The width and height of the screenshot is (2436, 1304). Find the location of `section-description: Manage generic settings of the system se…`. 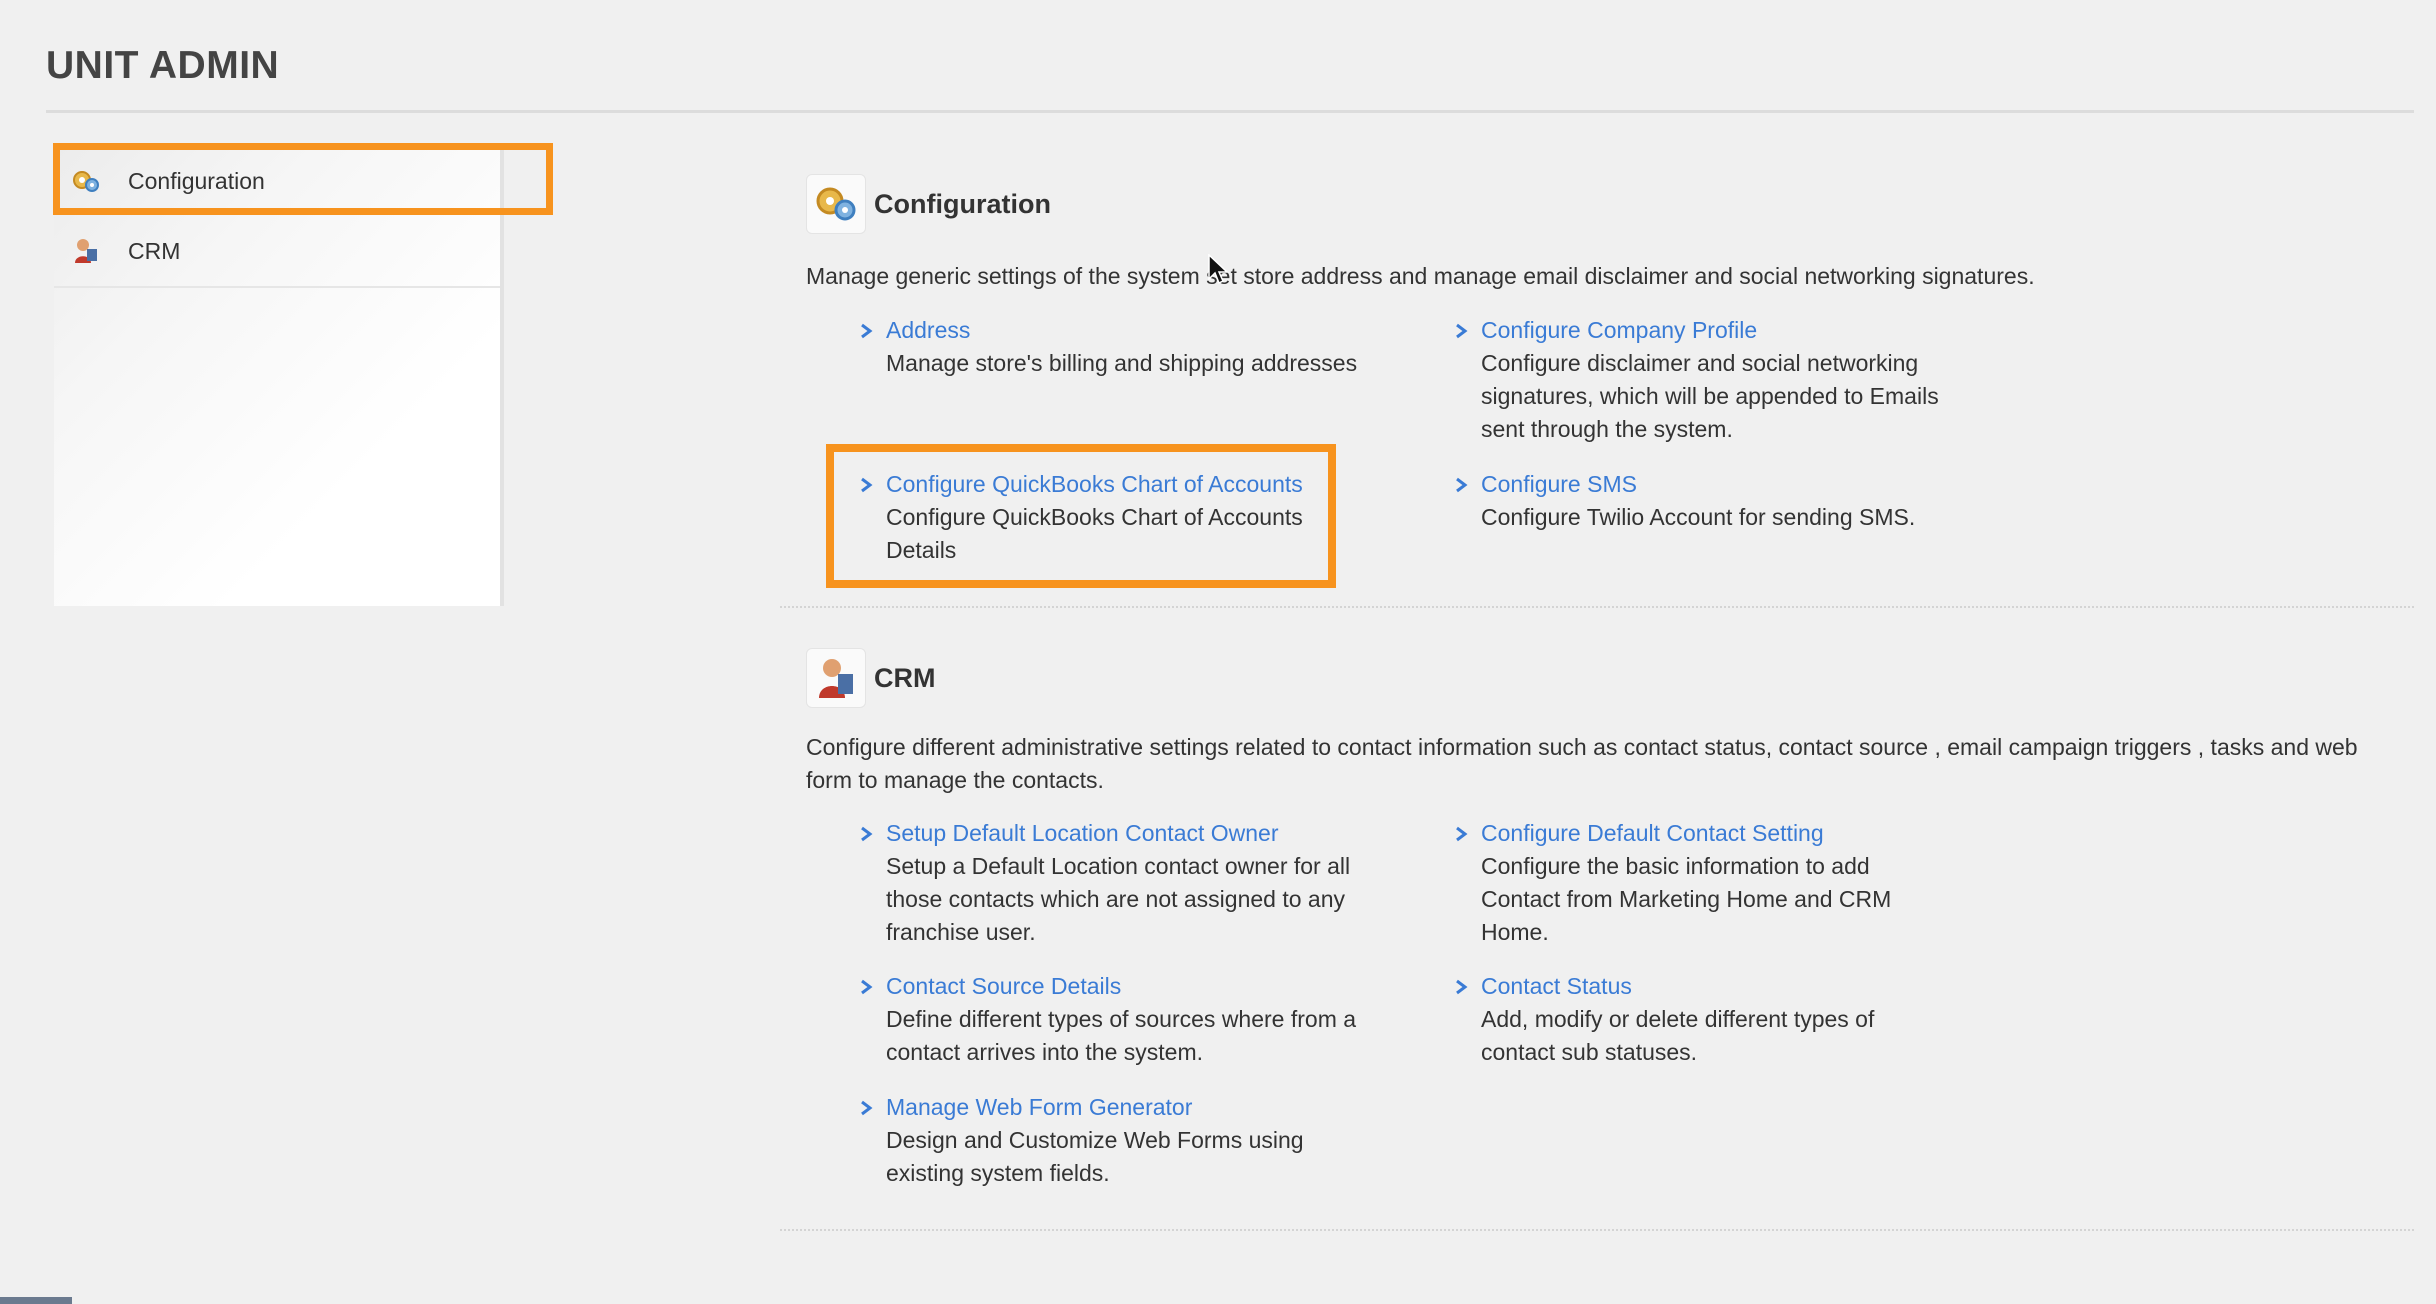

section-description: Manage generic settings of the system se… is located at coordinates (1420, 276).